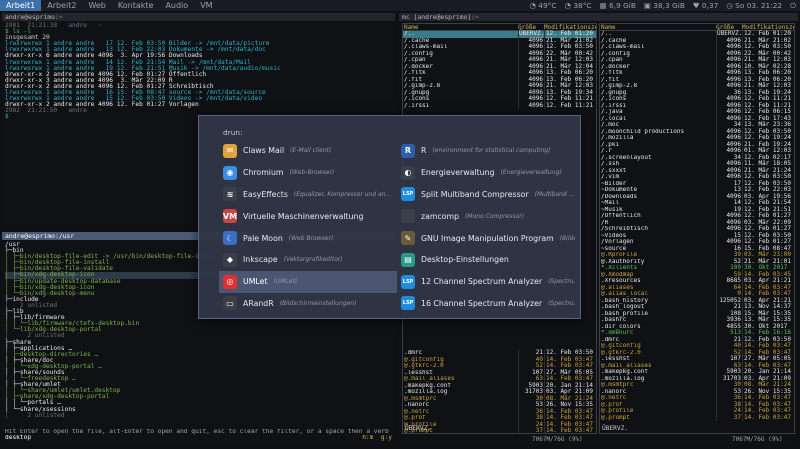 The height and width of the screenshot is (449, 800). I want to click on desktop-settings-icon: ▤, so click(408, 259).